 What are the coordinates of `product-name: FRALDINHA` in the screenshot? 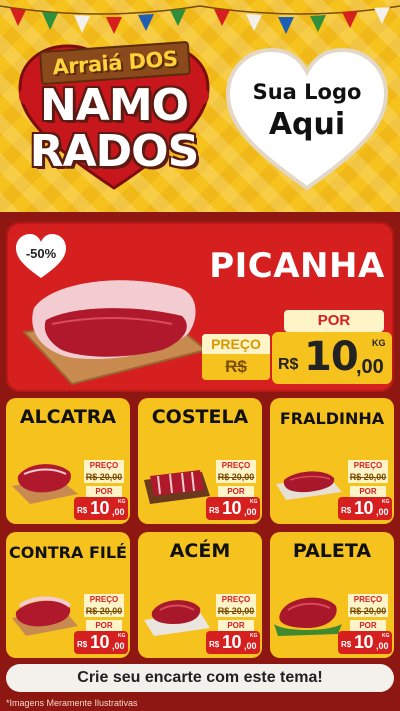 It's located at (332, 418).